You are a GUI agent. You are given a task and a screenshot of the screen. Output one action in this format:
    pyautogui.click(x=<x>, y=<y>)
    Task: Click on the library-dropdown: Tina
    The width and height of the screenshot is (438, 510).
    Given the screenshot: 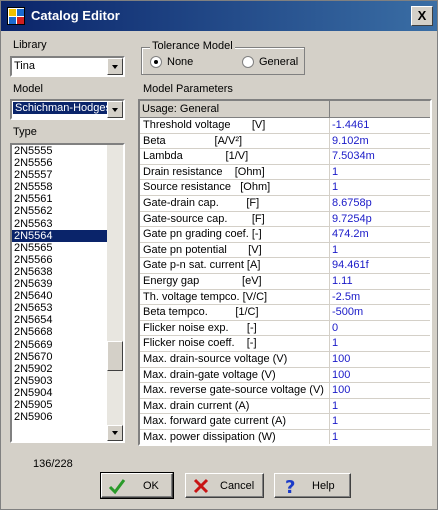 What is the action you would take?
    pyautogui.click(x=67, y=66)
    